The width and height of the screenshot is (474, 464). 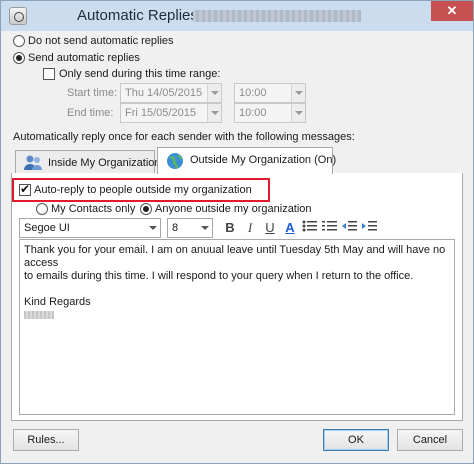 I want to click on bold-button: B, so click(x=230, y=228).